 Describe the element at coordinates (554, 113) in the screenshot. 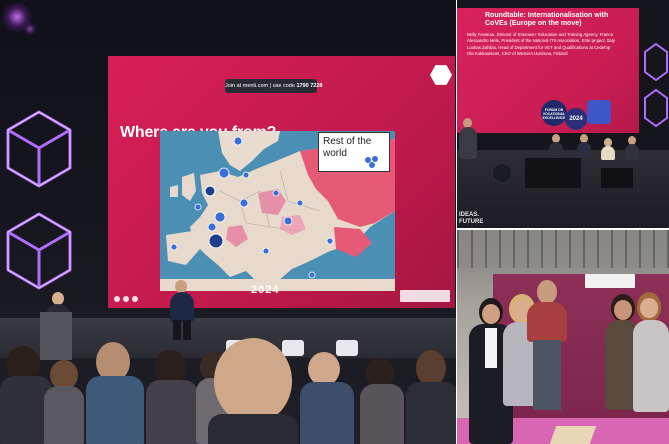

I see `forum-badge: FORUM ON VOCATIONAL EXCELLENCE` at that location.